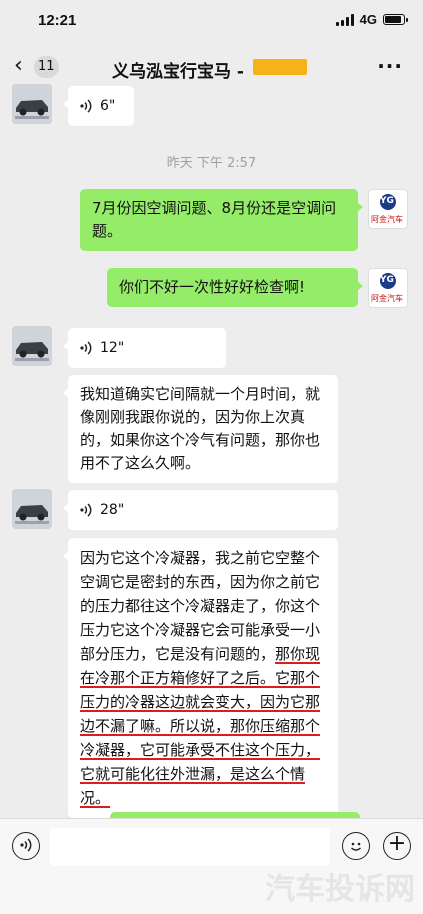  I want to click on voice-duration: 6", so click(108, 105).